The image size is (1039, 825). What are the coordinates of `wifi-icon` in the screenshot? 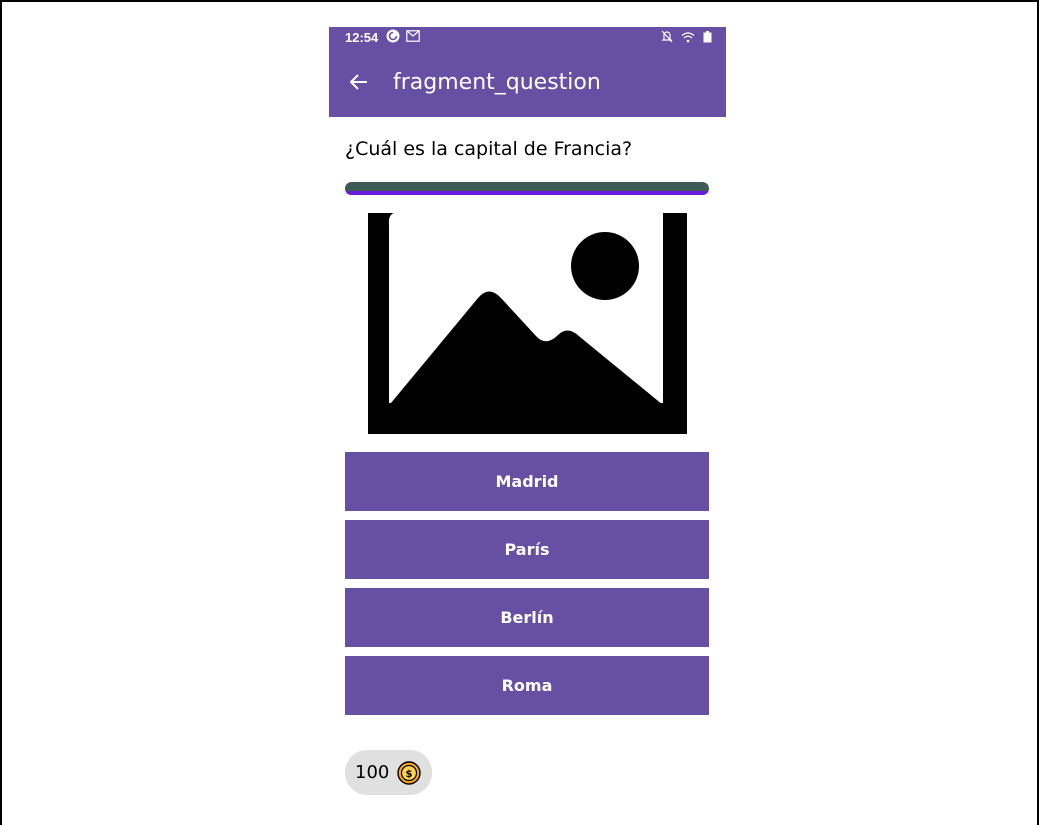 It's located at (688, 38).